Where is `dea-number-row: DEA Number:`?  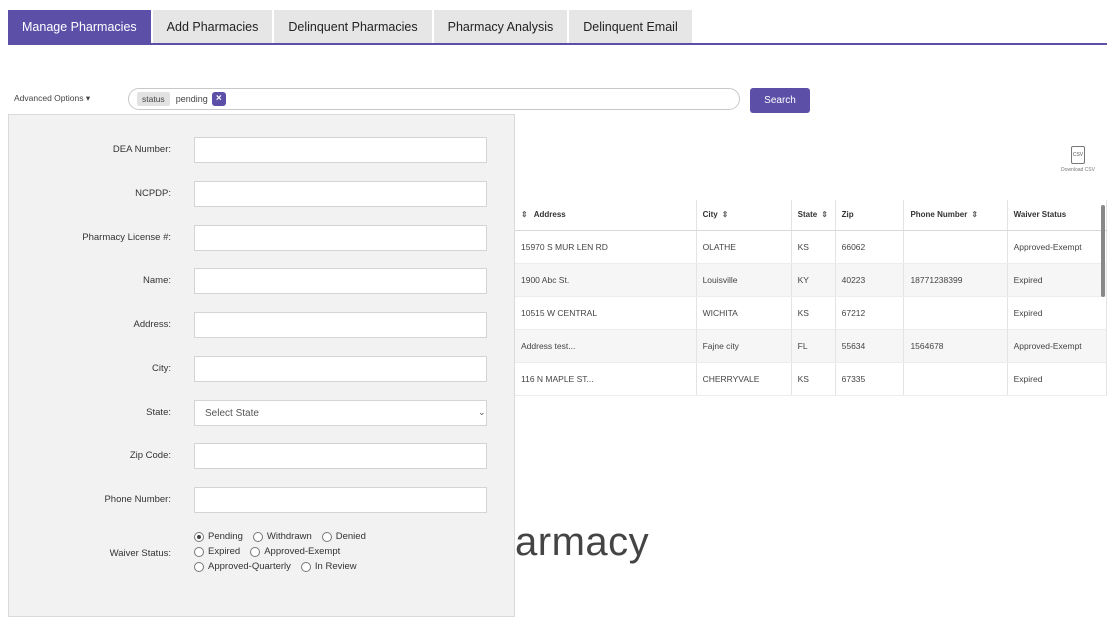 dea-number-row: DEA Number: is located at coordinates (262, 151).